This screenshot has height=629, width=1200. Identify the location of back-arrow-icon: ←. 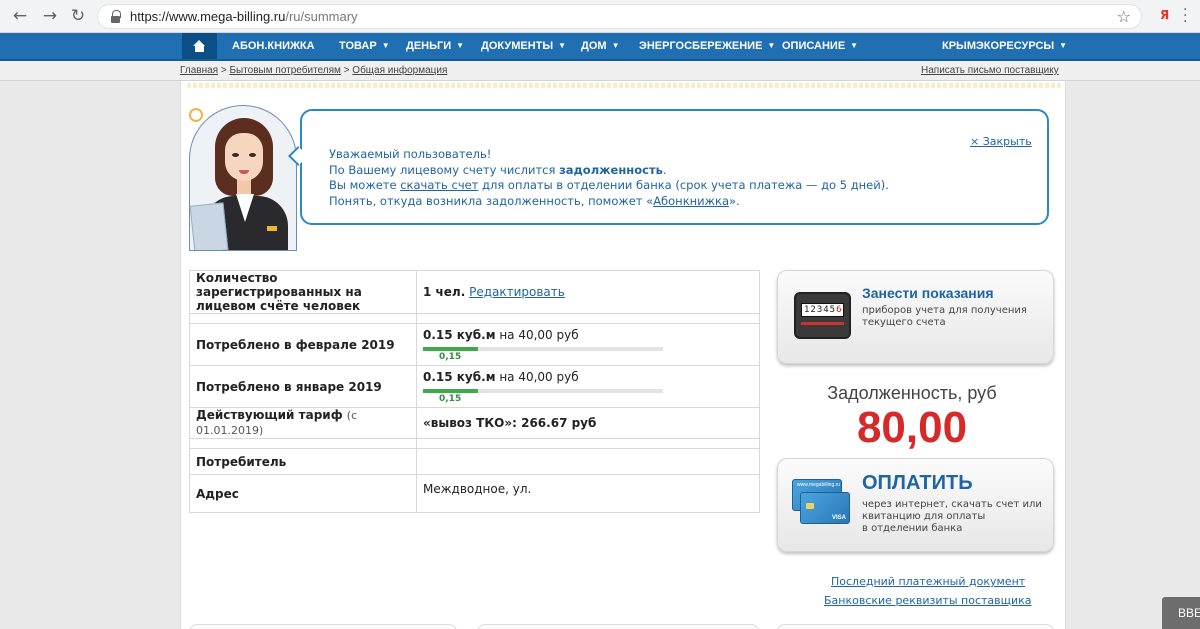
(20, 16).